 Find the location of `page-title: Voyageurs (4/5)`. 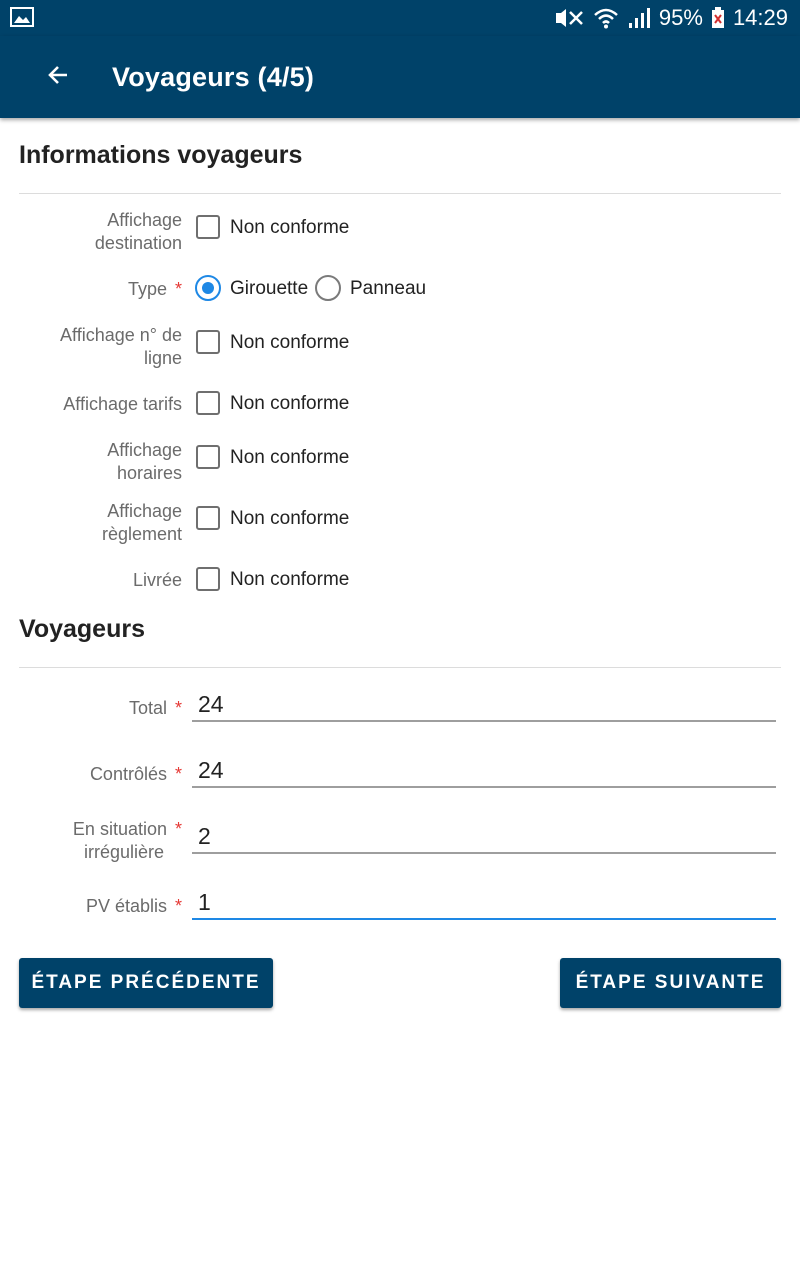

page-title: Voyageurs (4/5) is located at coordinates (213, 77).